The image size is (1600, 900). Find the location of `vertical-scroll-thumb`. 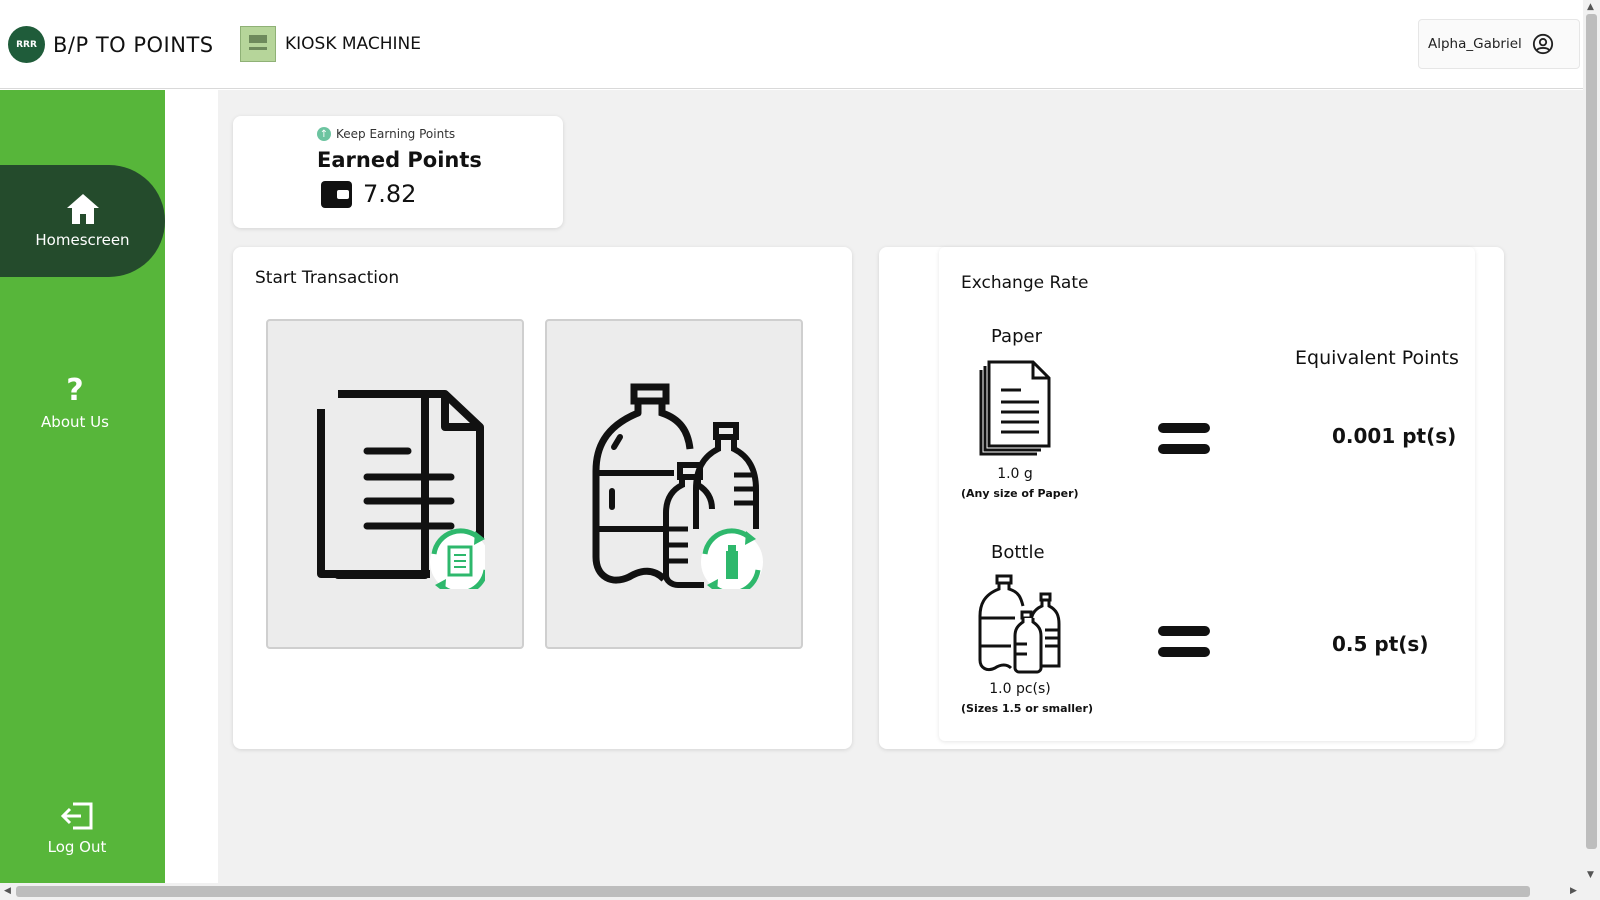

vertical-scroll-thumb is located at coordinates (1591, 431).